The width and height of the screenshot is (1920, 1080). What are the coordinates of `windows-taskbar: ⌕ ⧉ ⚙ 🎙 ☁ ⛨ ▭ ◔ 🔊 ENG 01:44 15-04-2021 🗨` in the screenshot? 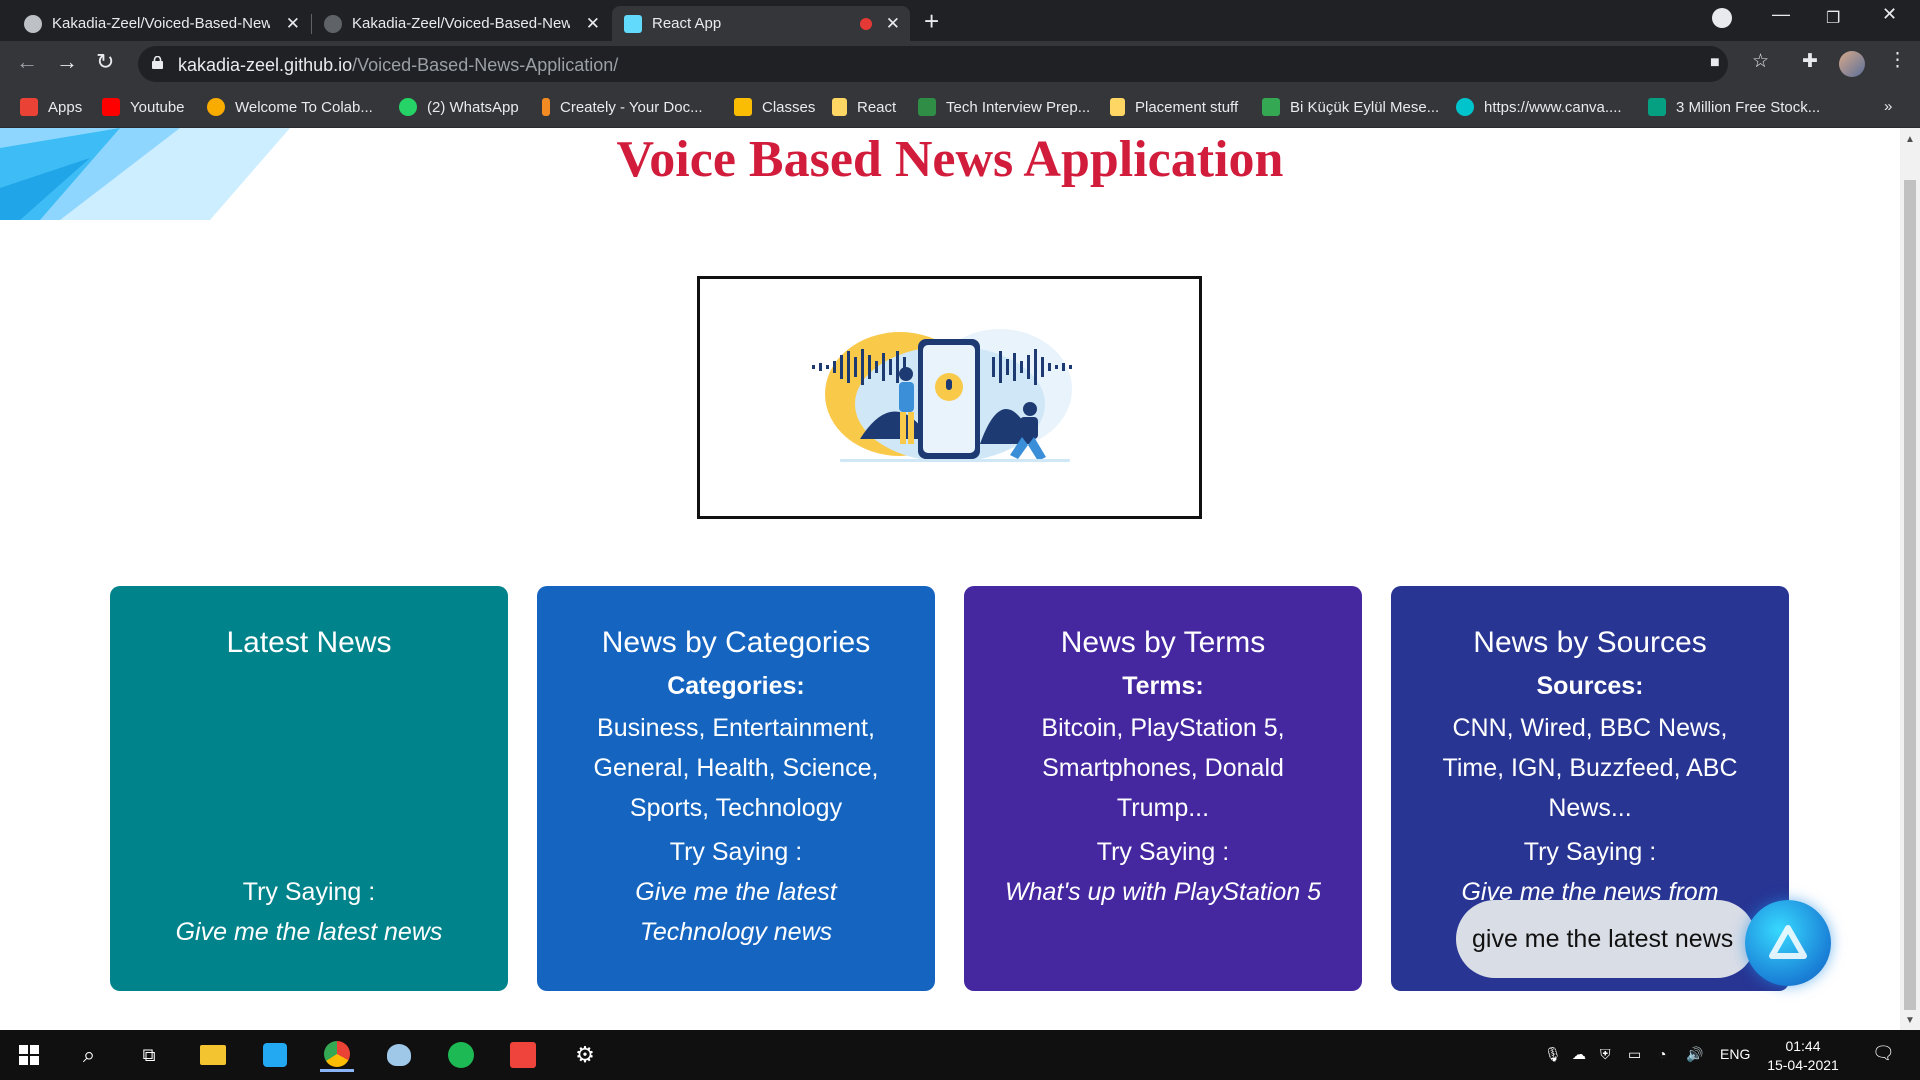 It's located at (960, 1055).